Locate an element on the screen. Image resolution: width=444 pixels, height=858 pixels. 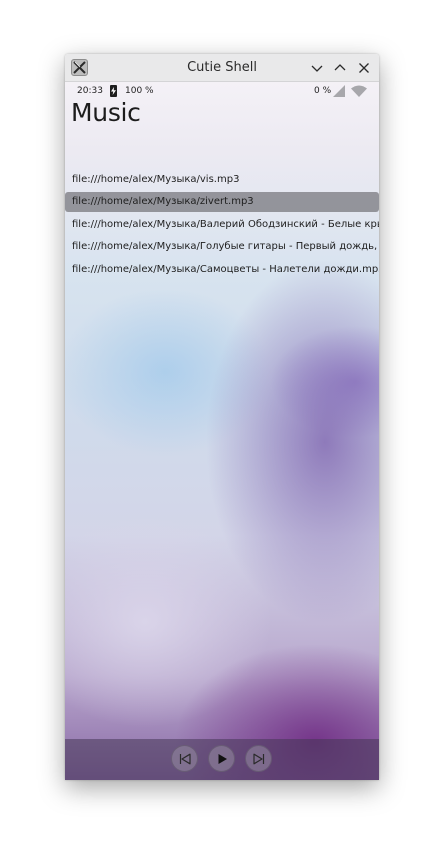
player-controls is located at coordinates (222, 759).